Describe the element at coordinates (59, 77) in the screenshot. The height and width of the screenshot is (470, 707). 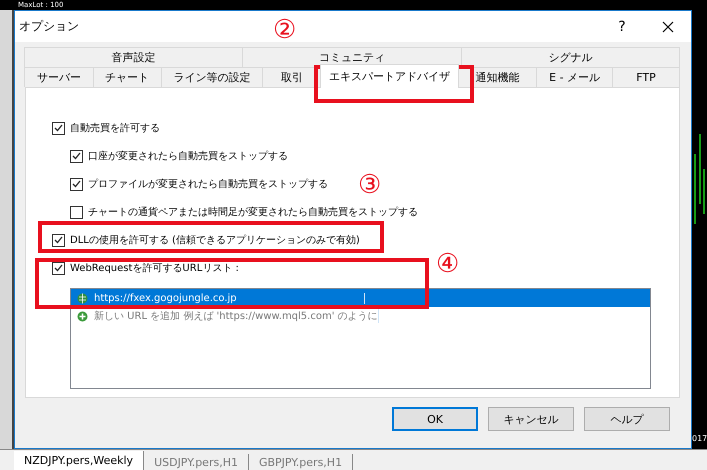
I see `tab: サーバー` at that location.